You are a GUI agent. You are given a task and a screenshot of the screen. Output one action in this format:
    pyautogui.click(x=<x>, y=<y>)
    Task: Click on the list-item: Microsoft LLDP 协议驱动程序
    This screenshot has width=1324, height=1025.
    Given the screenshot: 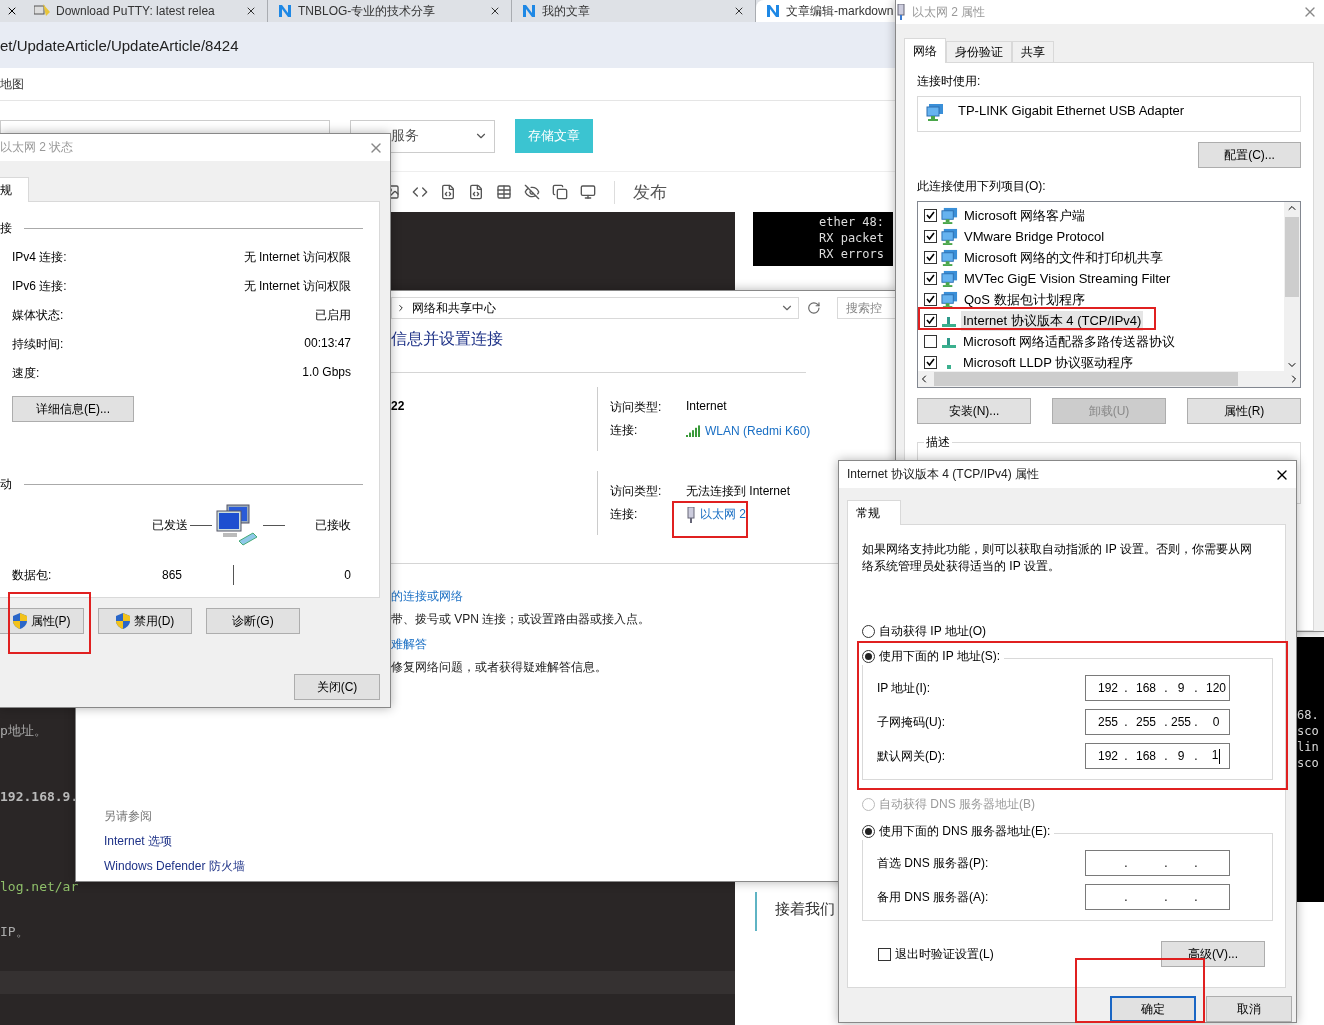 What is the action you would take?
    pyautogui.click(x=1048, y=361)
    